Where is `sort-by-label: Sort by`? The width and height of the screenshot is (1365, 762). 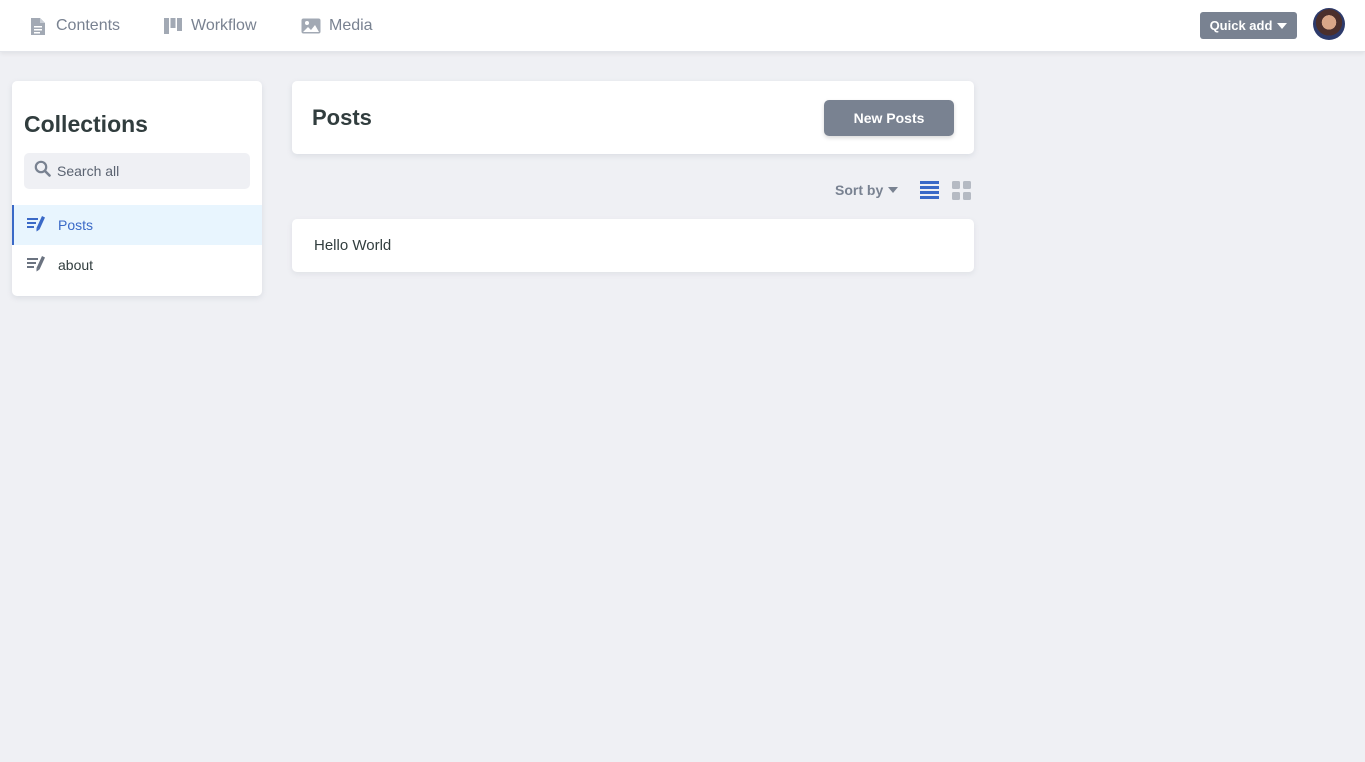
sort-by-label: Sort by is located at coordinates (859, 190).